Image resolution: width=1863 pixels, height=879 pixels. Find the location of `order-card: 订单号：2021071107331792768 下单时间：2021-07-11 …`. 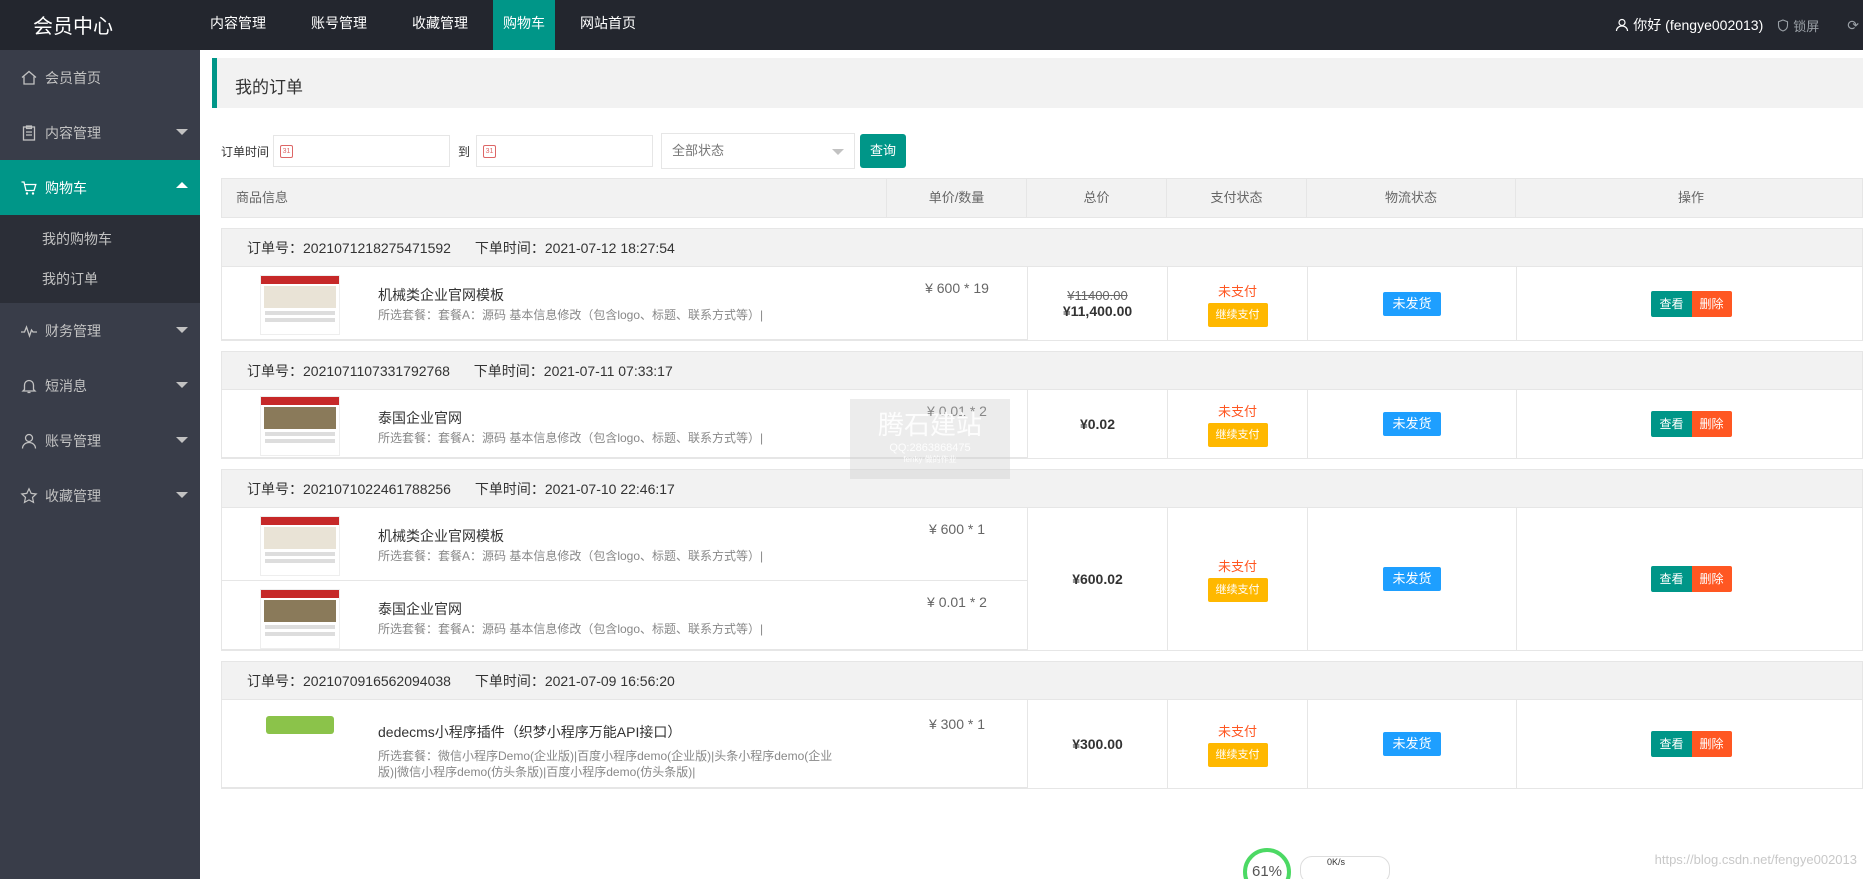

order-card: 订单号：2021071107331792768 下单时间：2021-07-11 … is located at coordinates (1042, 405).